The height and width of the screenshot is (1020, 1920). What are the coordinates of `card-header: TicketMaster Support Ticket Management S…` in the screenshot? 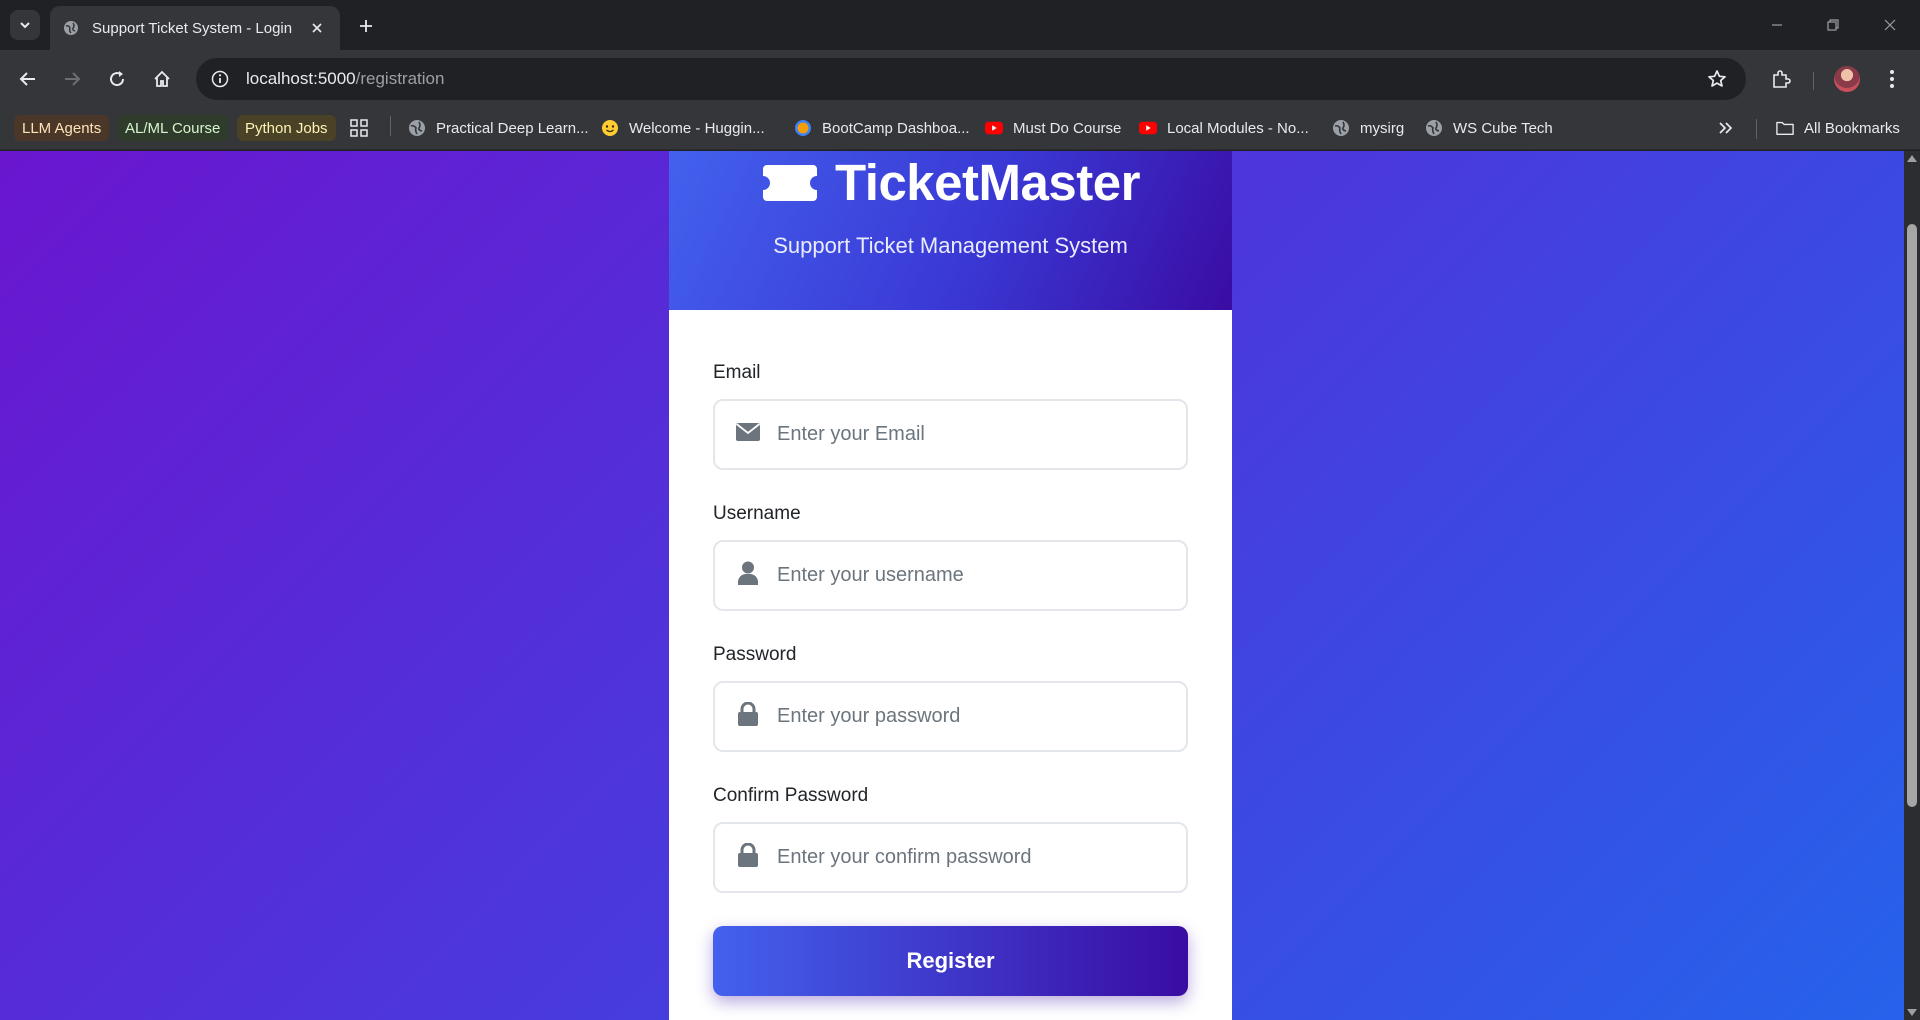 It's located at (950, 230).